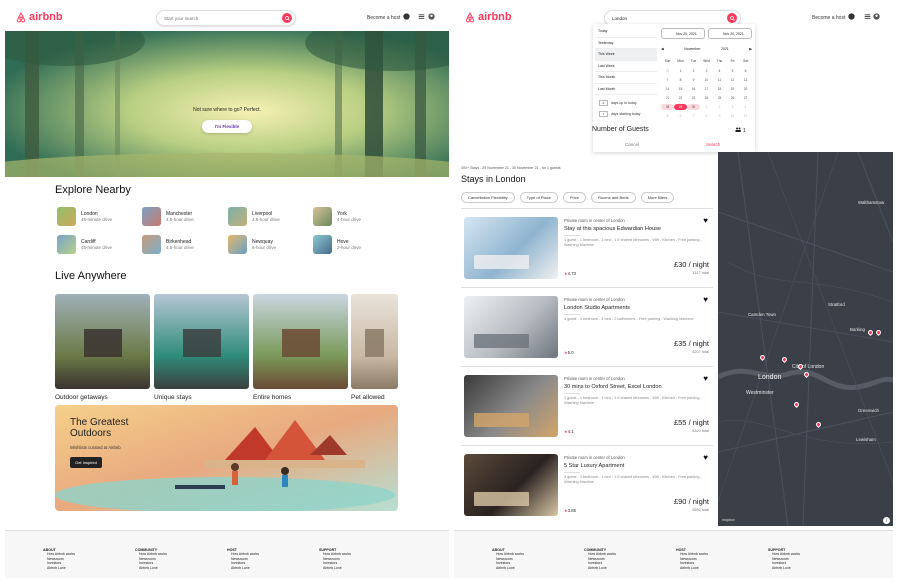 The width and height of the screenshot is (899, 582). I want to click on cancel-button: Cancel, so click(632, 144).